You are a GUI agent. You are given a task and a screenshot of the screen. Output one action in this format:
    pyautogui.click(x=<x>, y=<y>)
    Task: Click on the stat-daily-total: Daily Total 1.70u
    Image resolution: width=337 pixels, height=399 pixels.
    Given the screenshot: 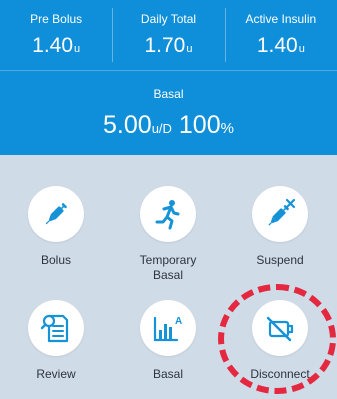 What is the action you would take?
    pyautogui.click(x=168, y=35)
    